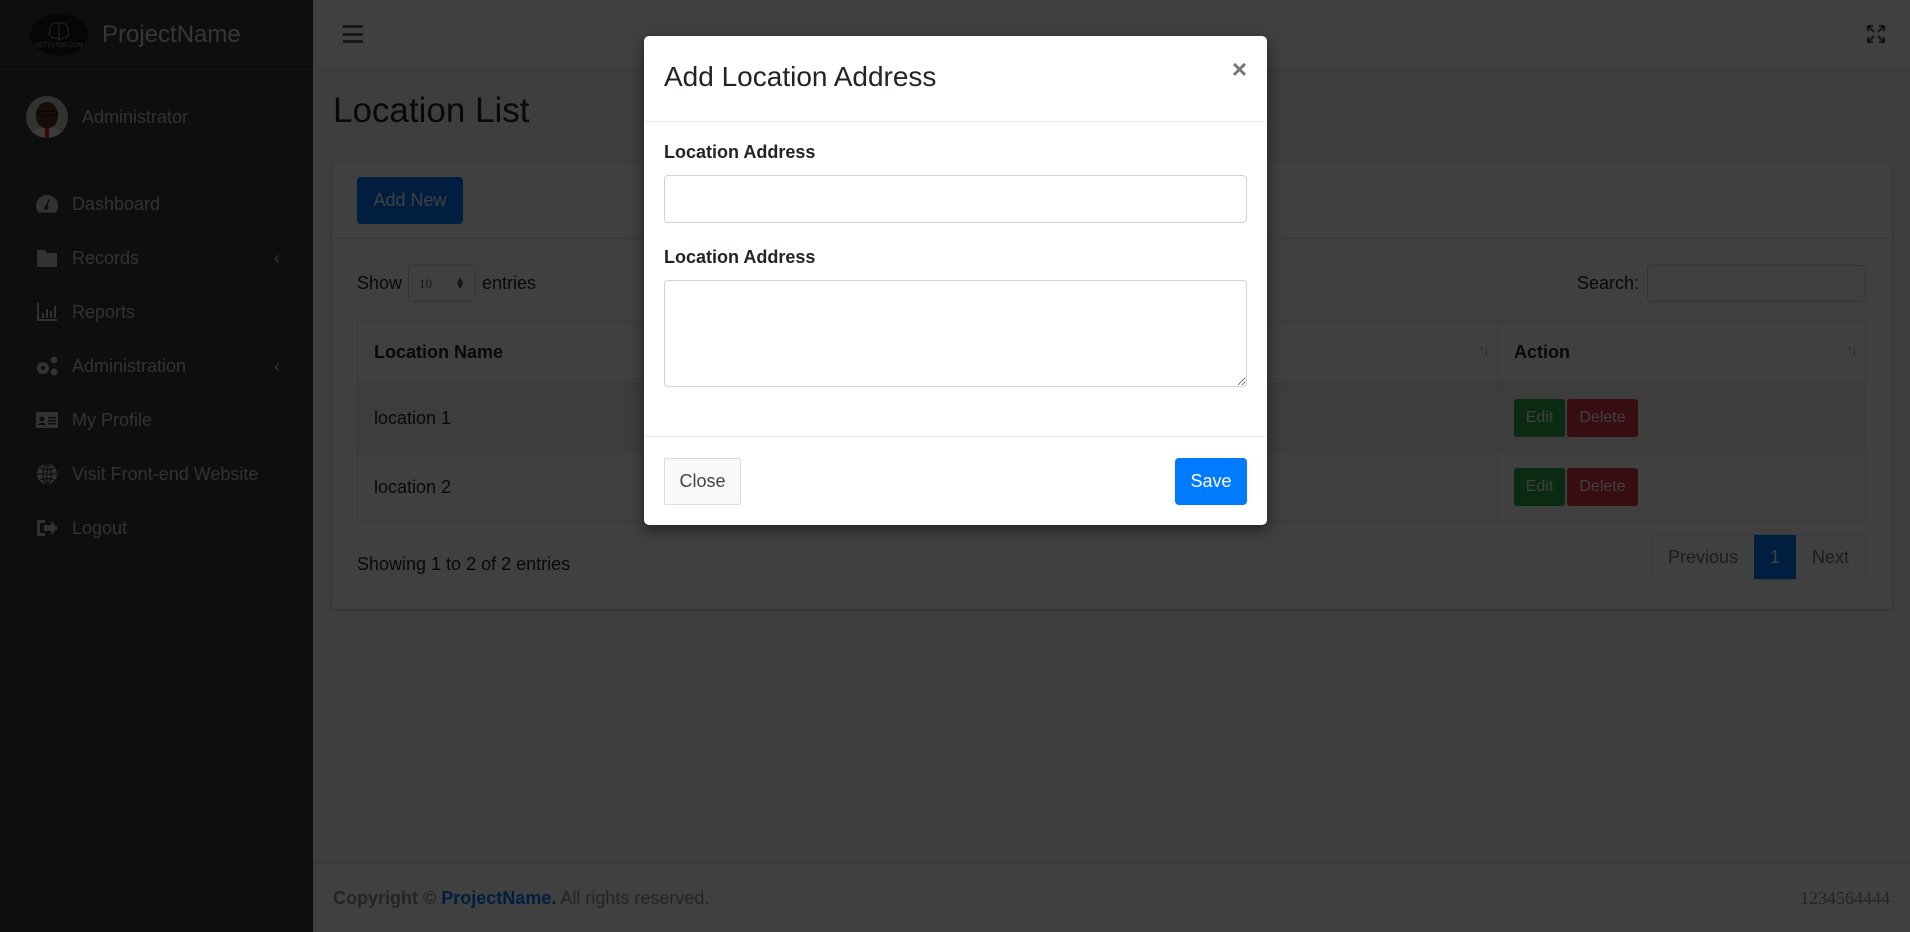 This screenshot has height=932, width=1910. What do you see at coordinates (955, 333) in the screenshot?
I see `location-address-textarea` at bounding box center [955, 333].